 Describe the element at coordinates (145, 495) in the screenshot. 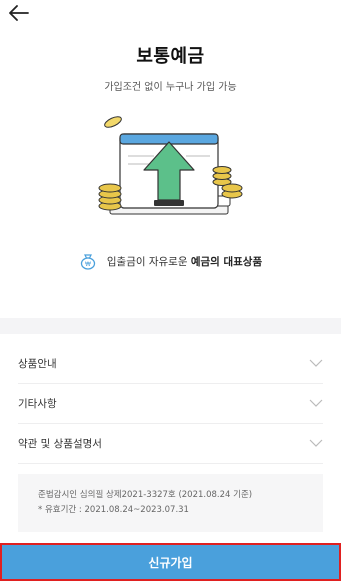

I see `notice-line-approval: 준법감시인 심의필 상제2021-3327호 (2021.08.24 기준)` at that location.